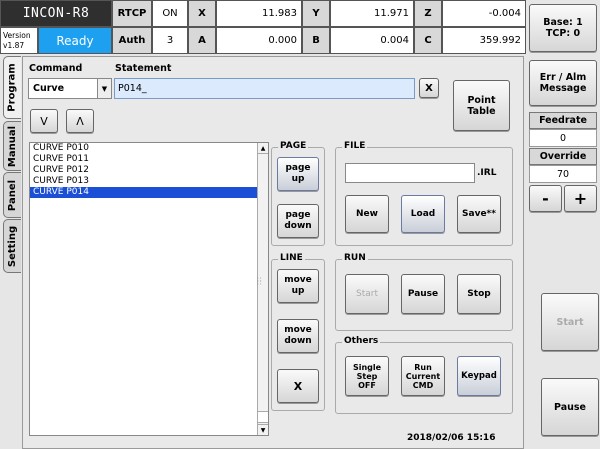 The width and height of the screenshot is (600, 449). What do you see at coordinates (563, 156) in the screenshot?
I see `override-label: Override` at bounding box center [563, 156].